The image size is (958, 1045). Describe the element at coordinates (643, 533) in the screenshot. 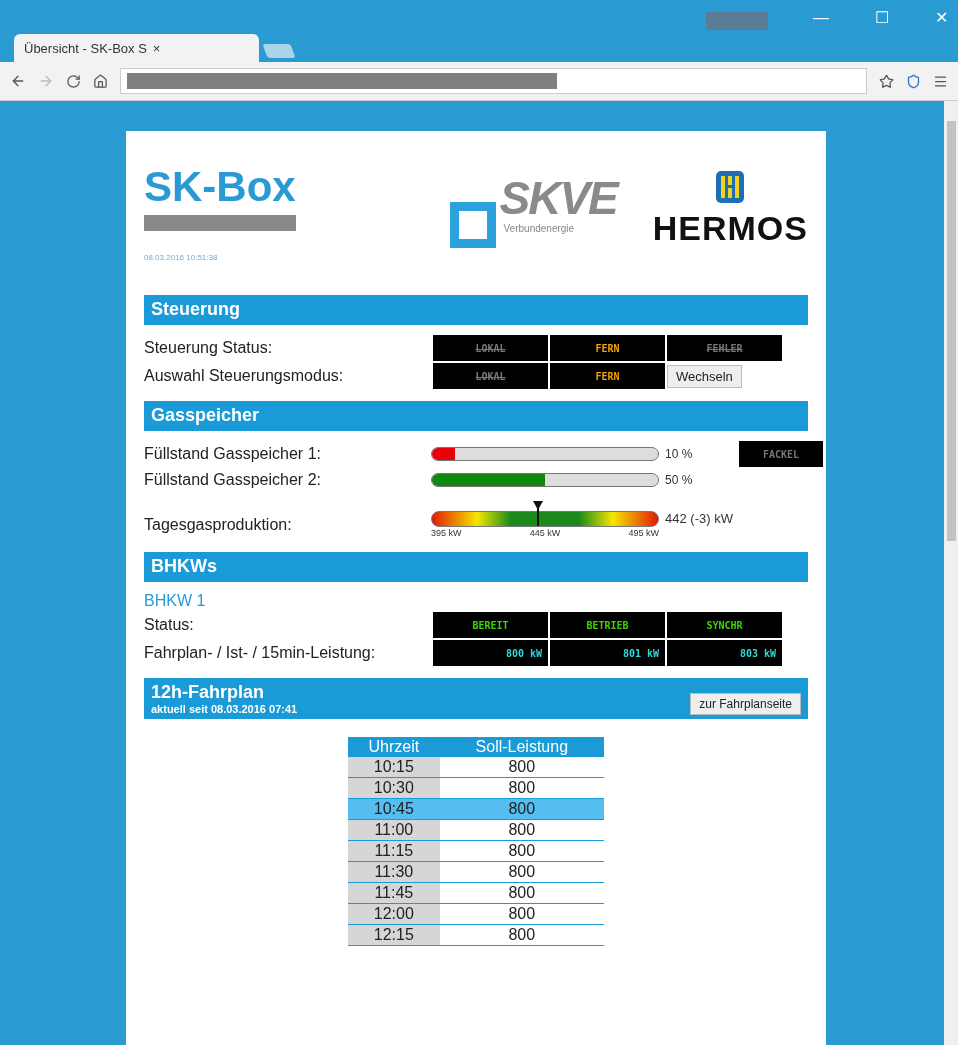

I see `gauge-tick: 495 kW` at that location.